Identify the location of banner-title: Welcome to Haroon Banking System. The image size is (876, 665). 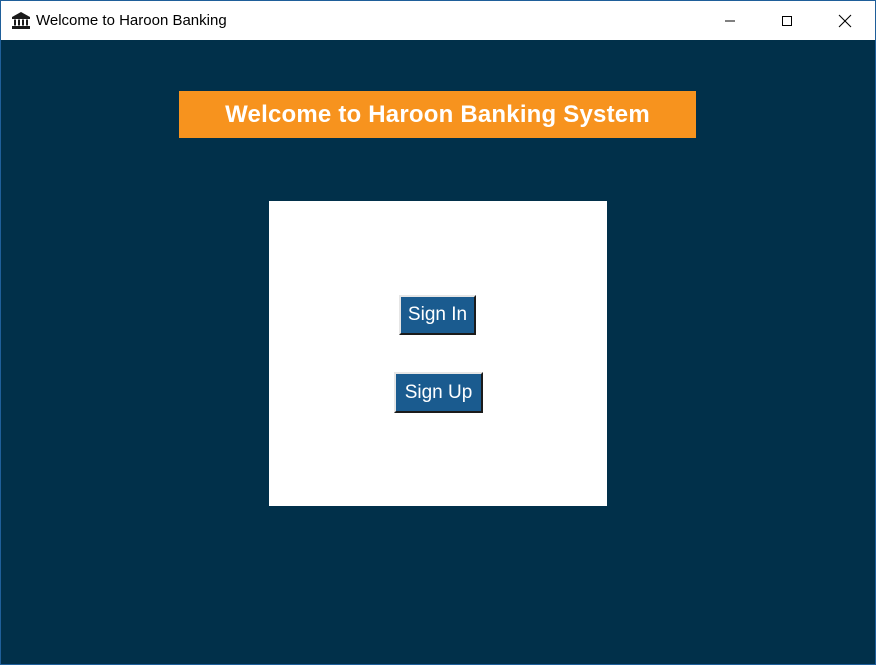
(437, 114).